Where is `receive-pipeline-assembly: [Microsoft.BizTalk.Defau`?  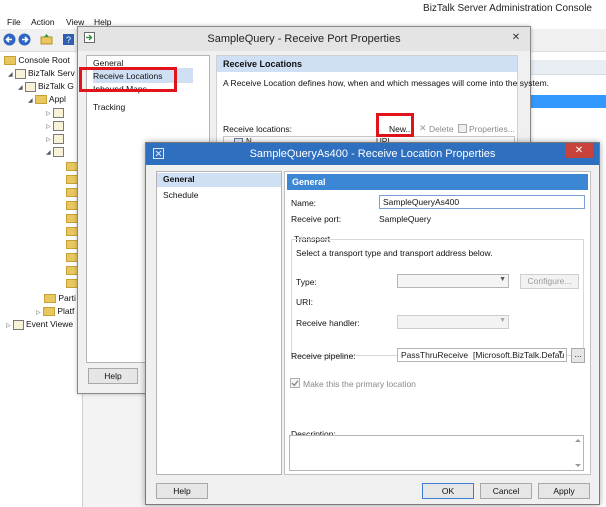
receive-pipeline-assembly: [Microsoft.BizTalk.Defau is located at coordinates (519, 355).